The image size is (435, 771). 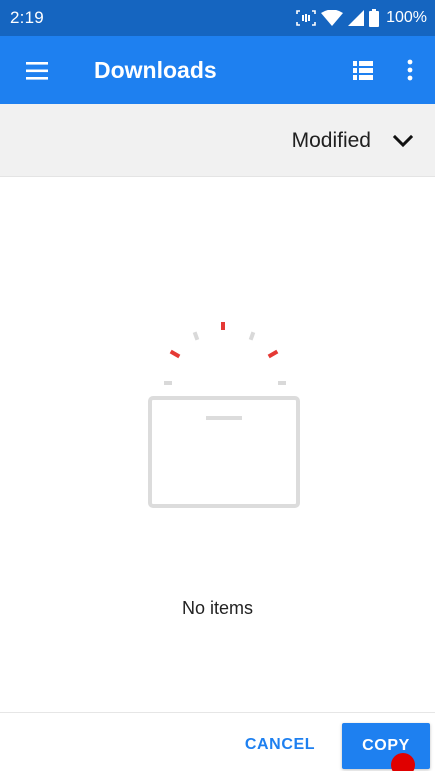 I want to click on empty-box-illustration, so click(x=225, y=418).